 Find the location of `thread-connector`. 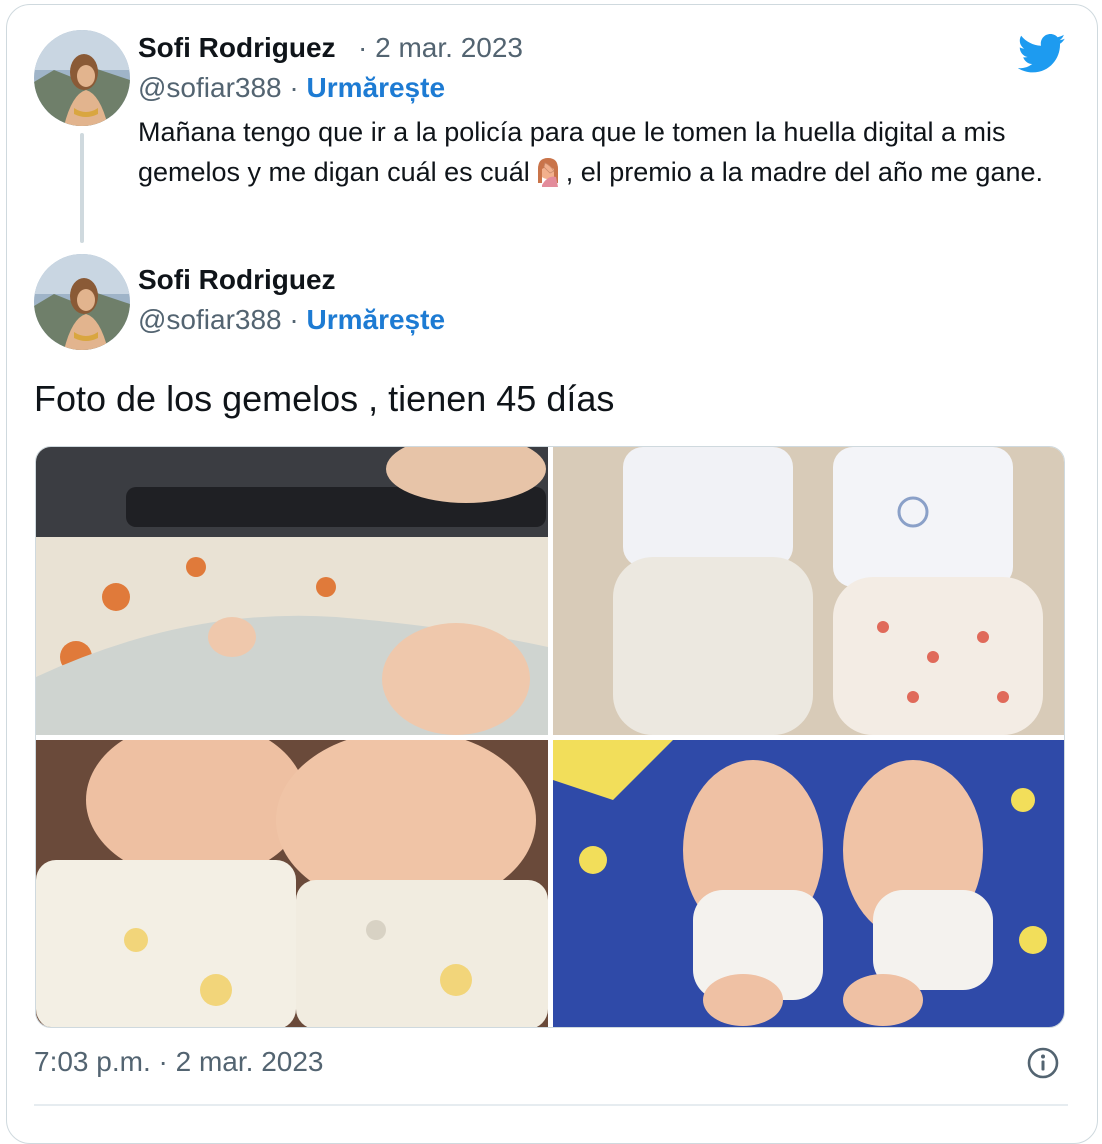

thread-connector is located at coordinates (82, 188).